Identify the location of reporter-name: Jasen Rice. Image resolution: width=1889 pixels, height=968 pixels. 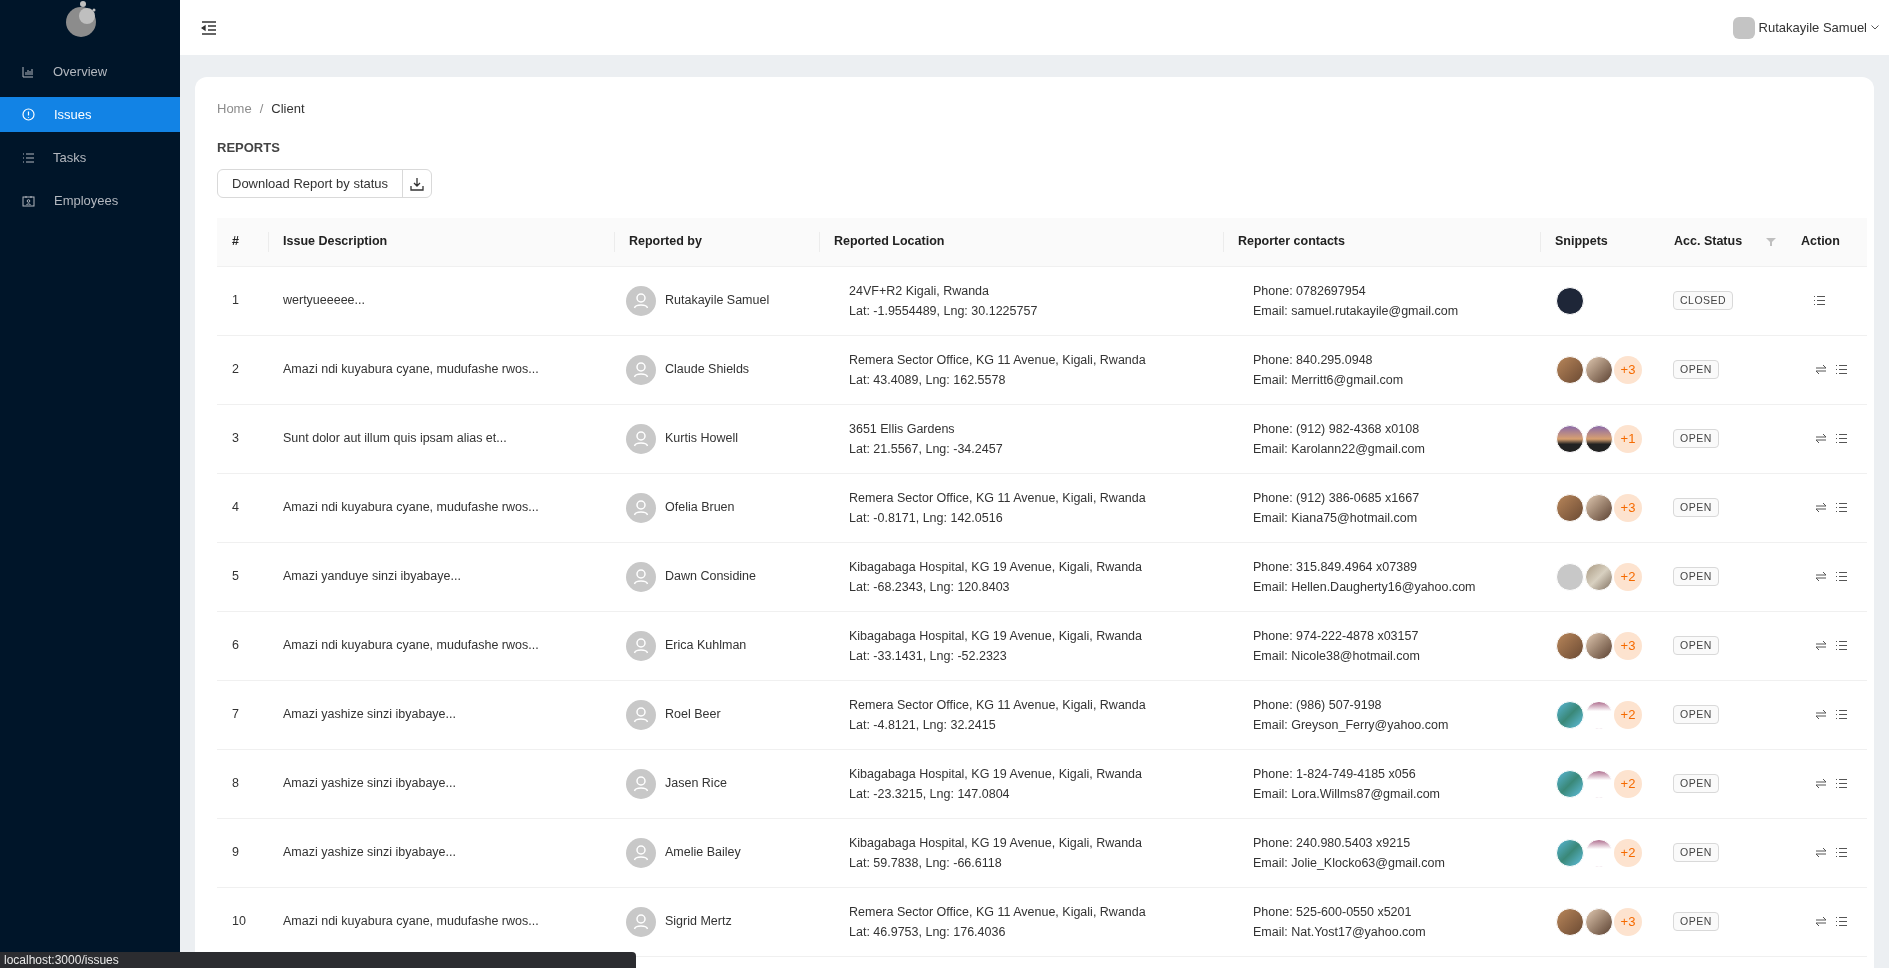
(696, 784).